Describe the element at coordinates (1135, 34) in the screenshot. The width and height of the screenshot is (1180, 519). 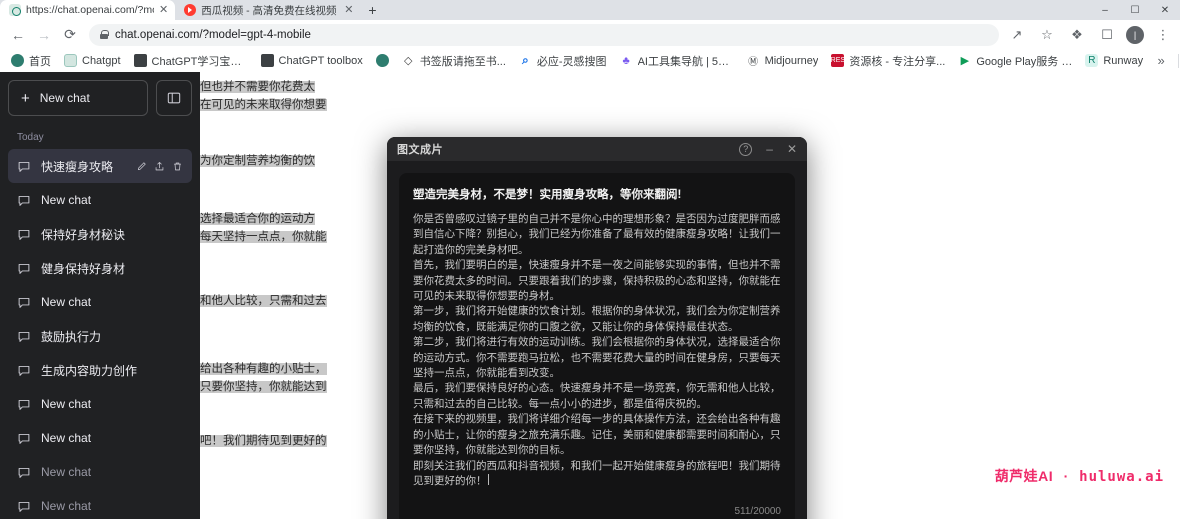
I see `avatar: |` at that location.